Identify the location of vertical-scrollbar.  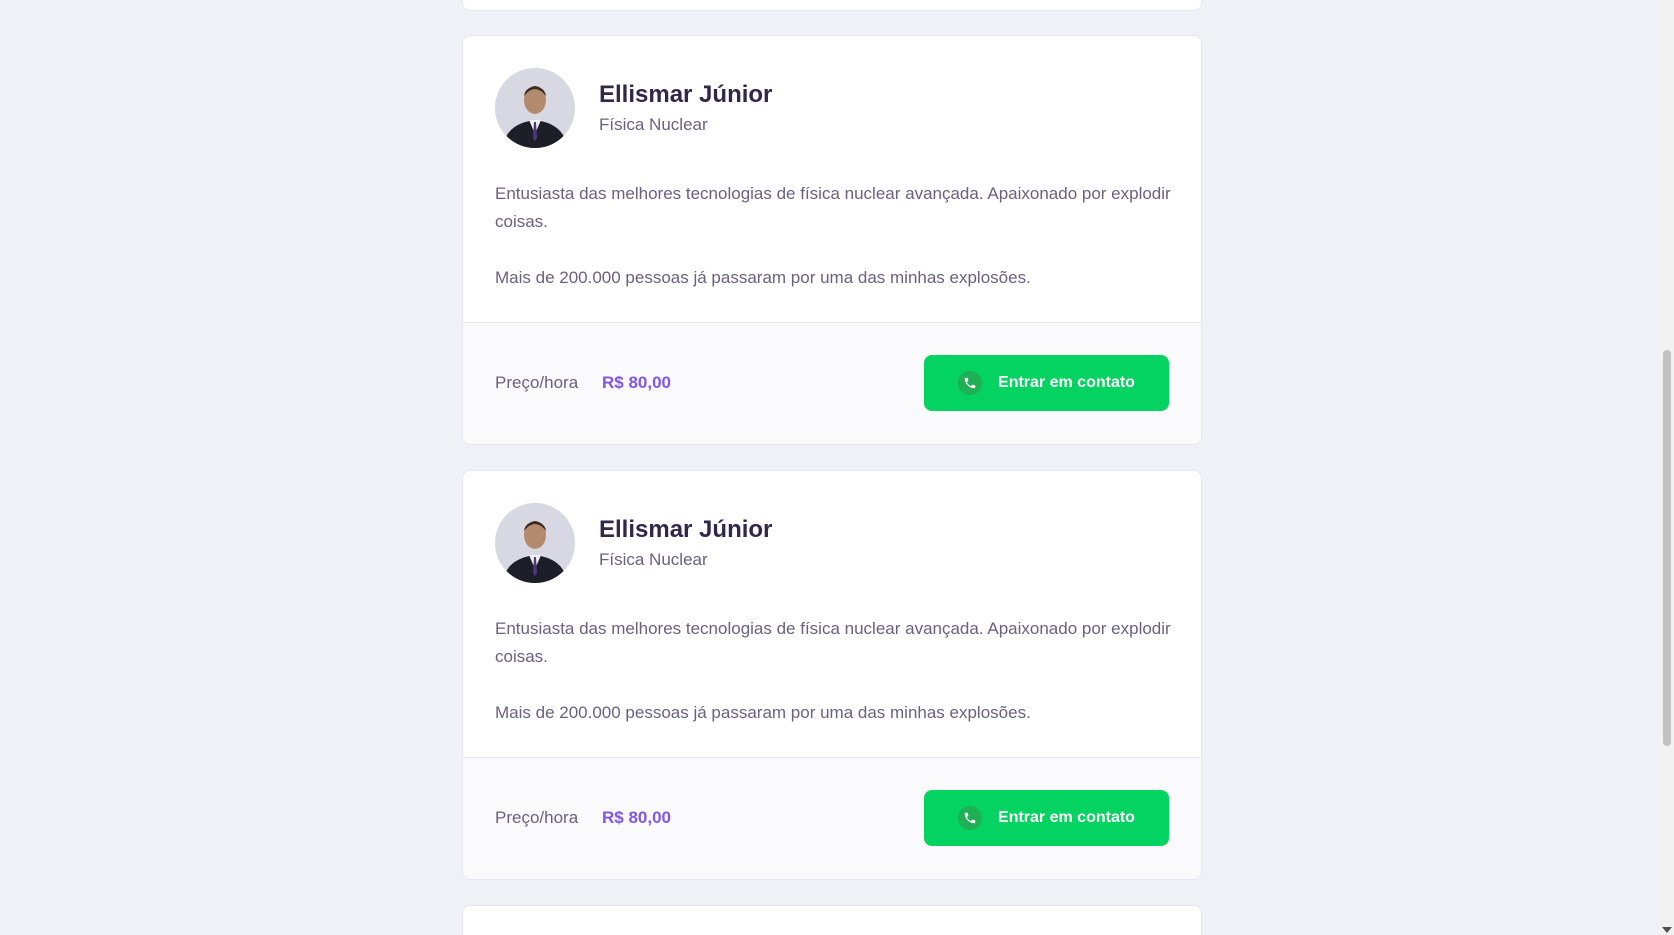
(1667, 467).